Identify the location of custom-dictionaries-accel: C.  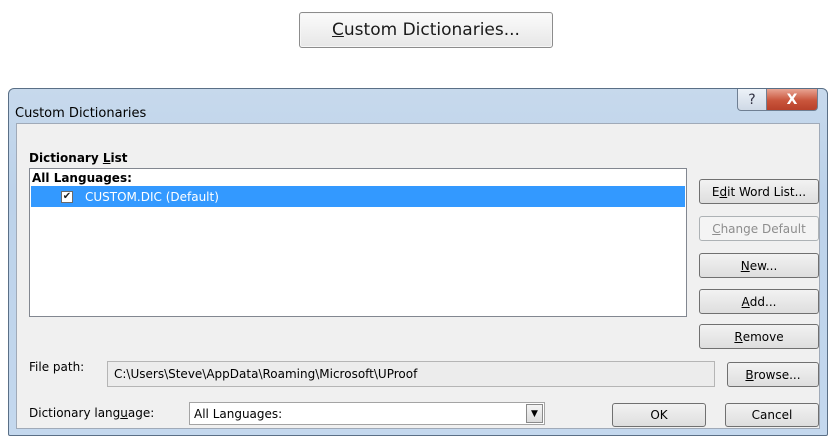
(338, 30).